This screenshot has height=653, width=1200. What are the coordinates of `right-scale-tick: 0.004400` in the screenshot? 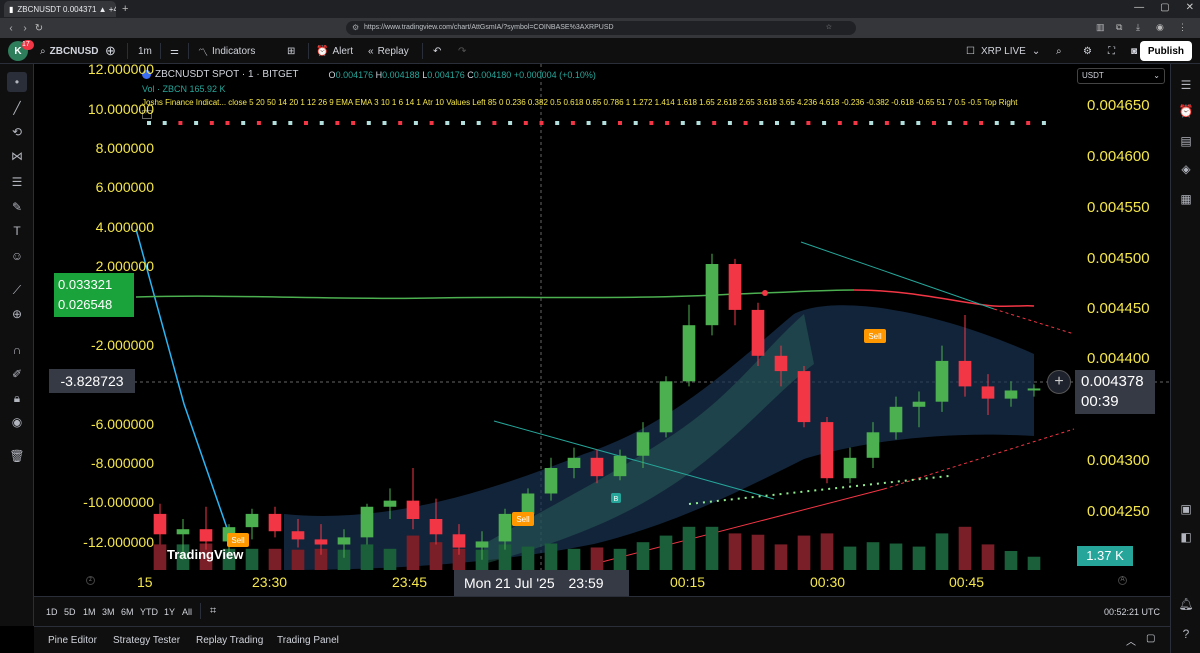 It's located at (1118, 358).